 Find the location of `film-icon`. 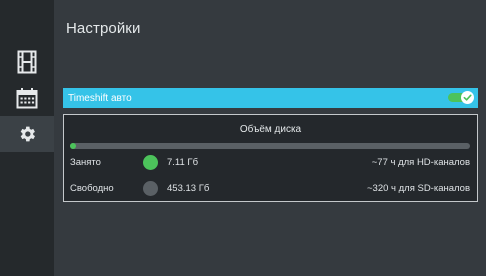

film-icon is located at coordinates (27, 62).